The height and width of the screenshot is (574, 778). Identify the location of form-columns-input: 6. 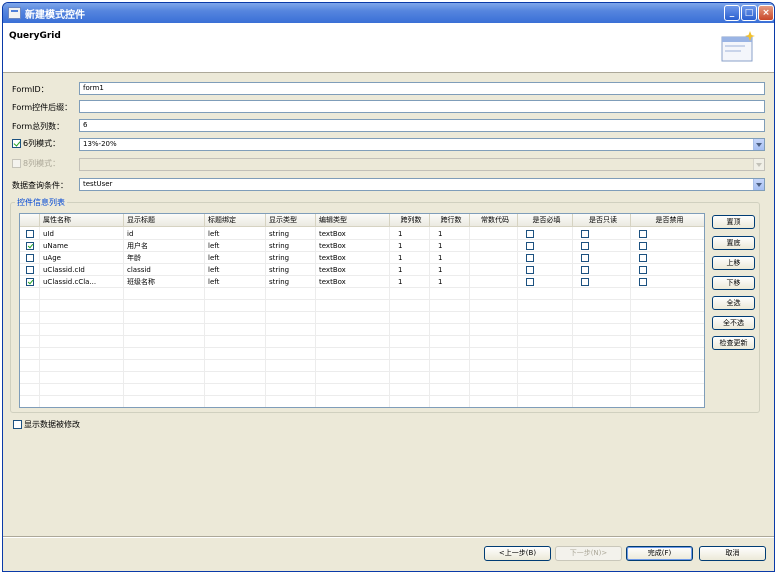
(422, 125).